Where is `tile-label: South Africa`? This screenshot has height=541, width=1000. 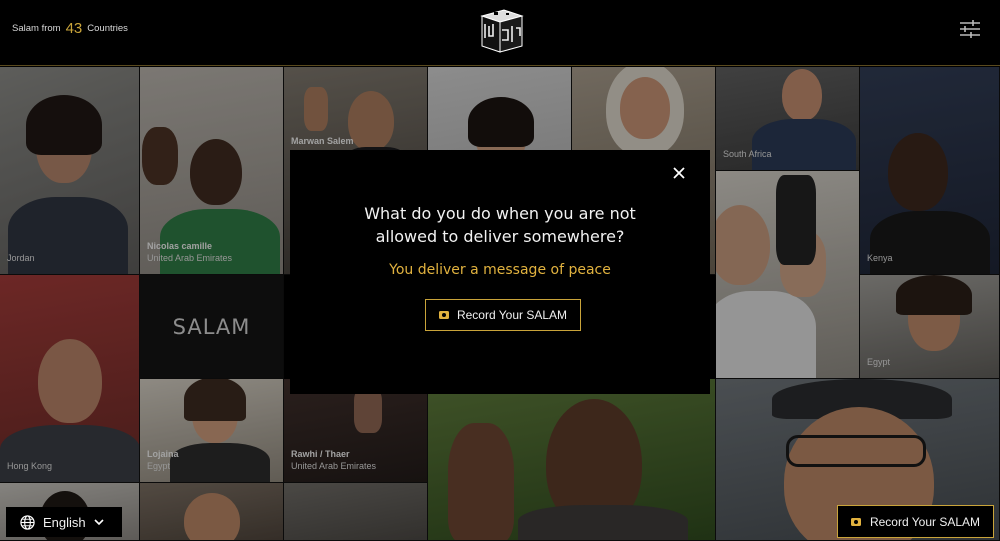 tile-label: South Africa is located at coordinates (747, 154).